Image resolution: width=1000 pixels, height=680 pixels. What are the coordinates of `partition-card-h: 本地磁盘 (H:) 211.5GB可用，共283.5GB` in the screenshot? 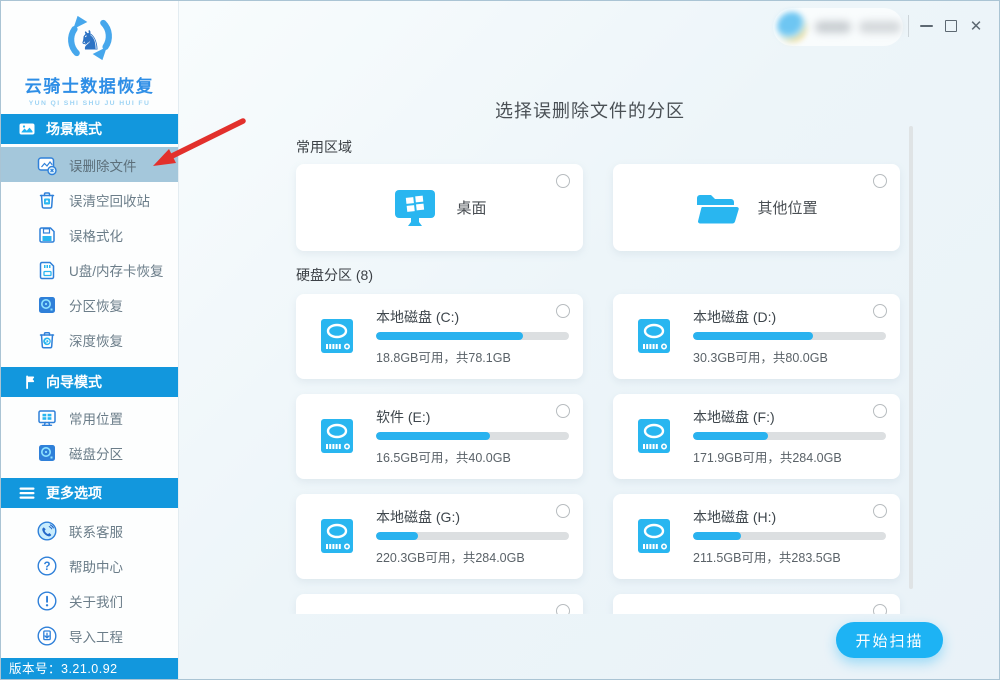 It's located at (756, 536).